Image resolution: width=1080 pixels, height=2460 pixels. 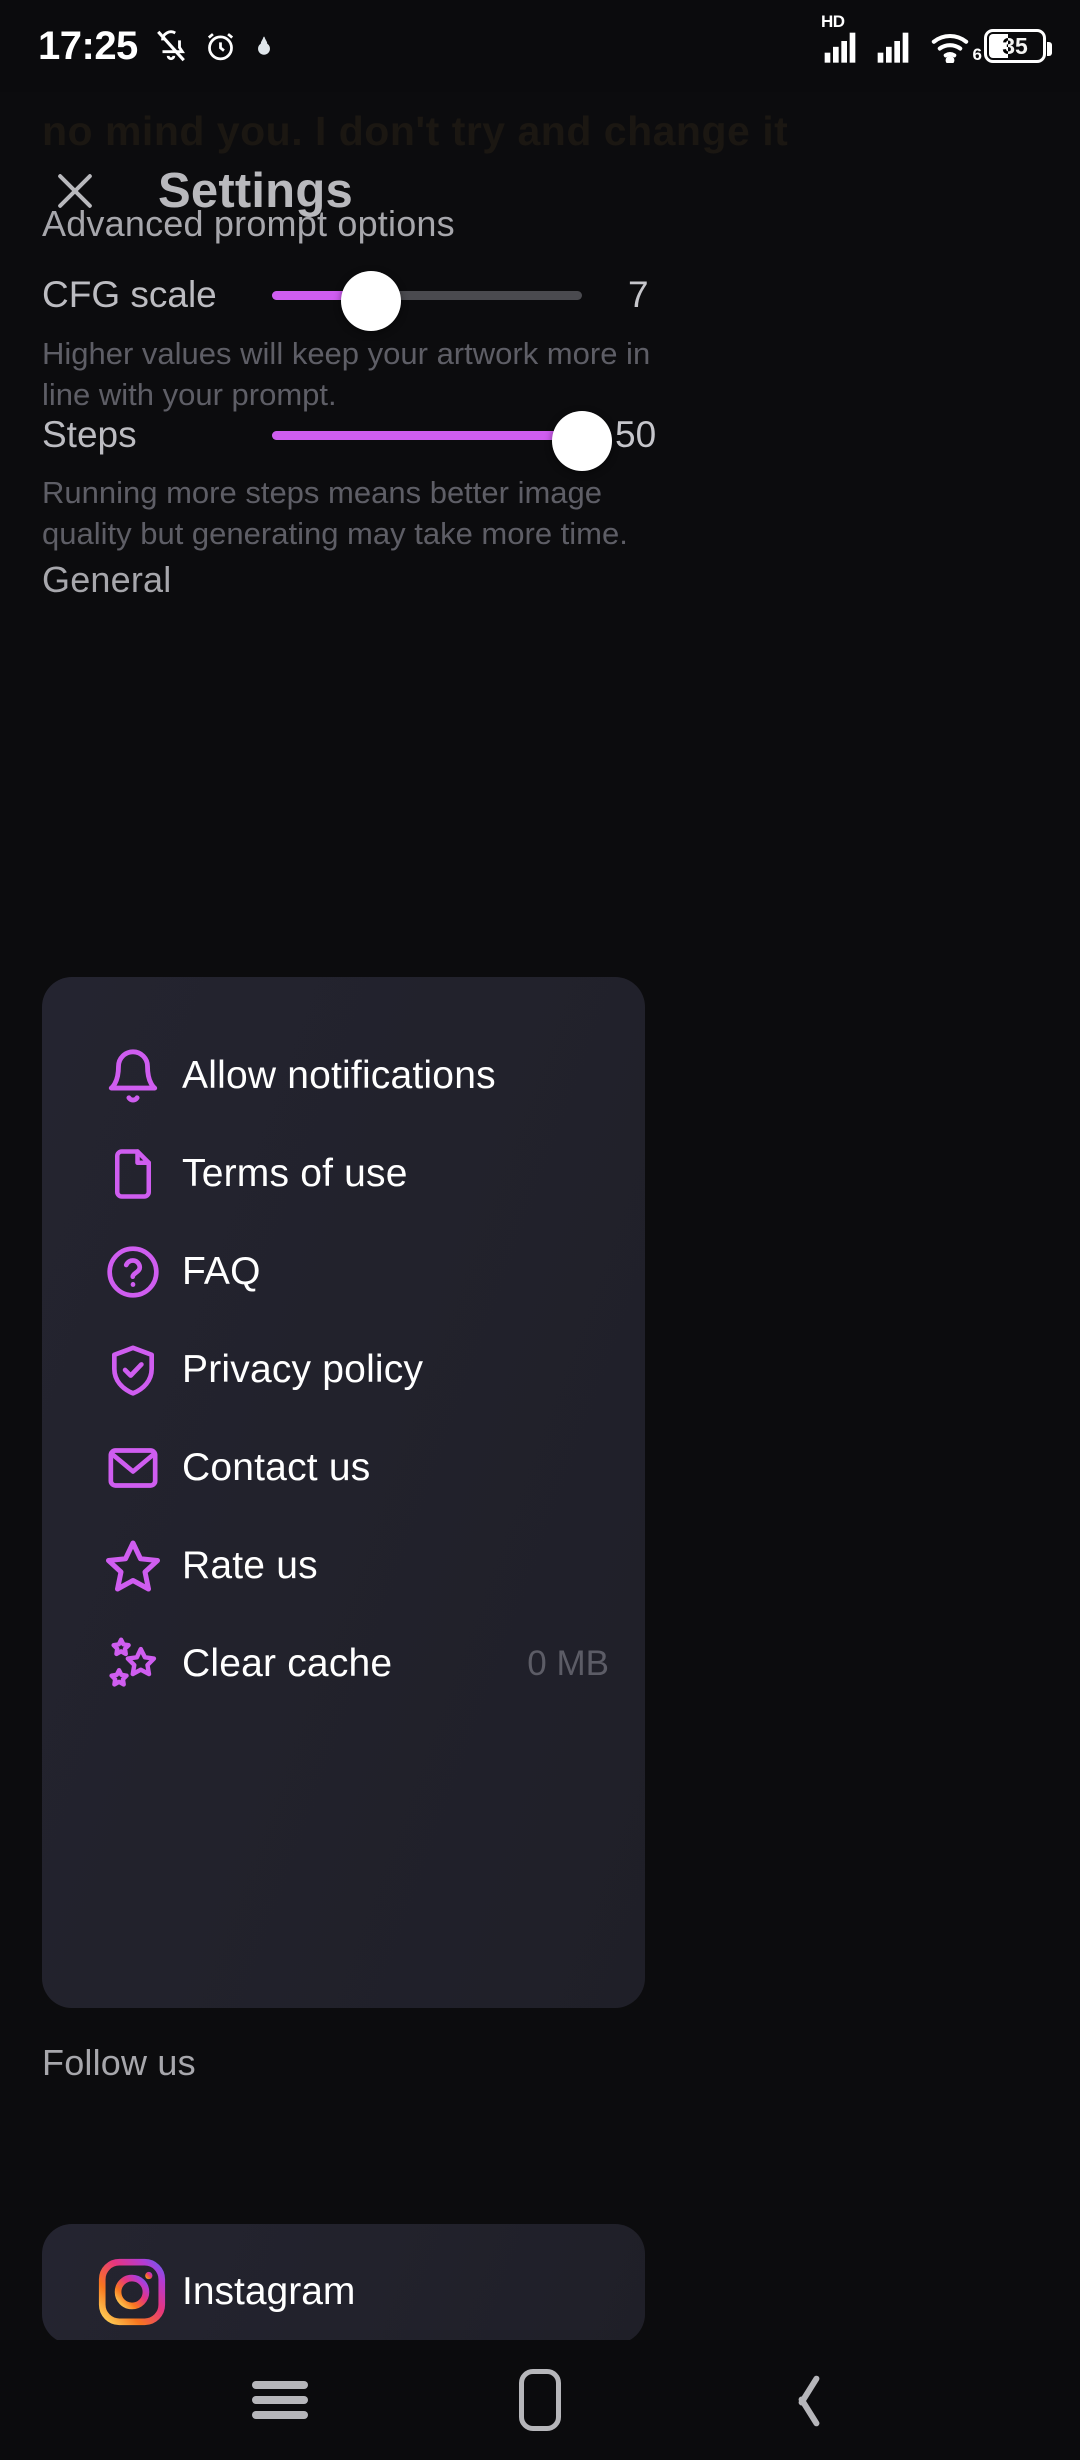 I want to click on menu-item-label: FAQ, so click(x=221, y=1271).